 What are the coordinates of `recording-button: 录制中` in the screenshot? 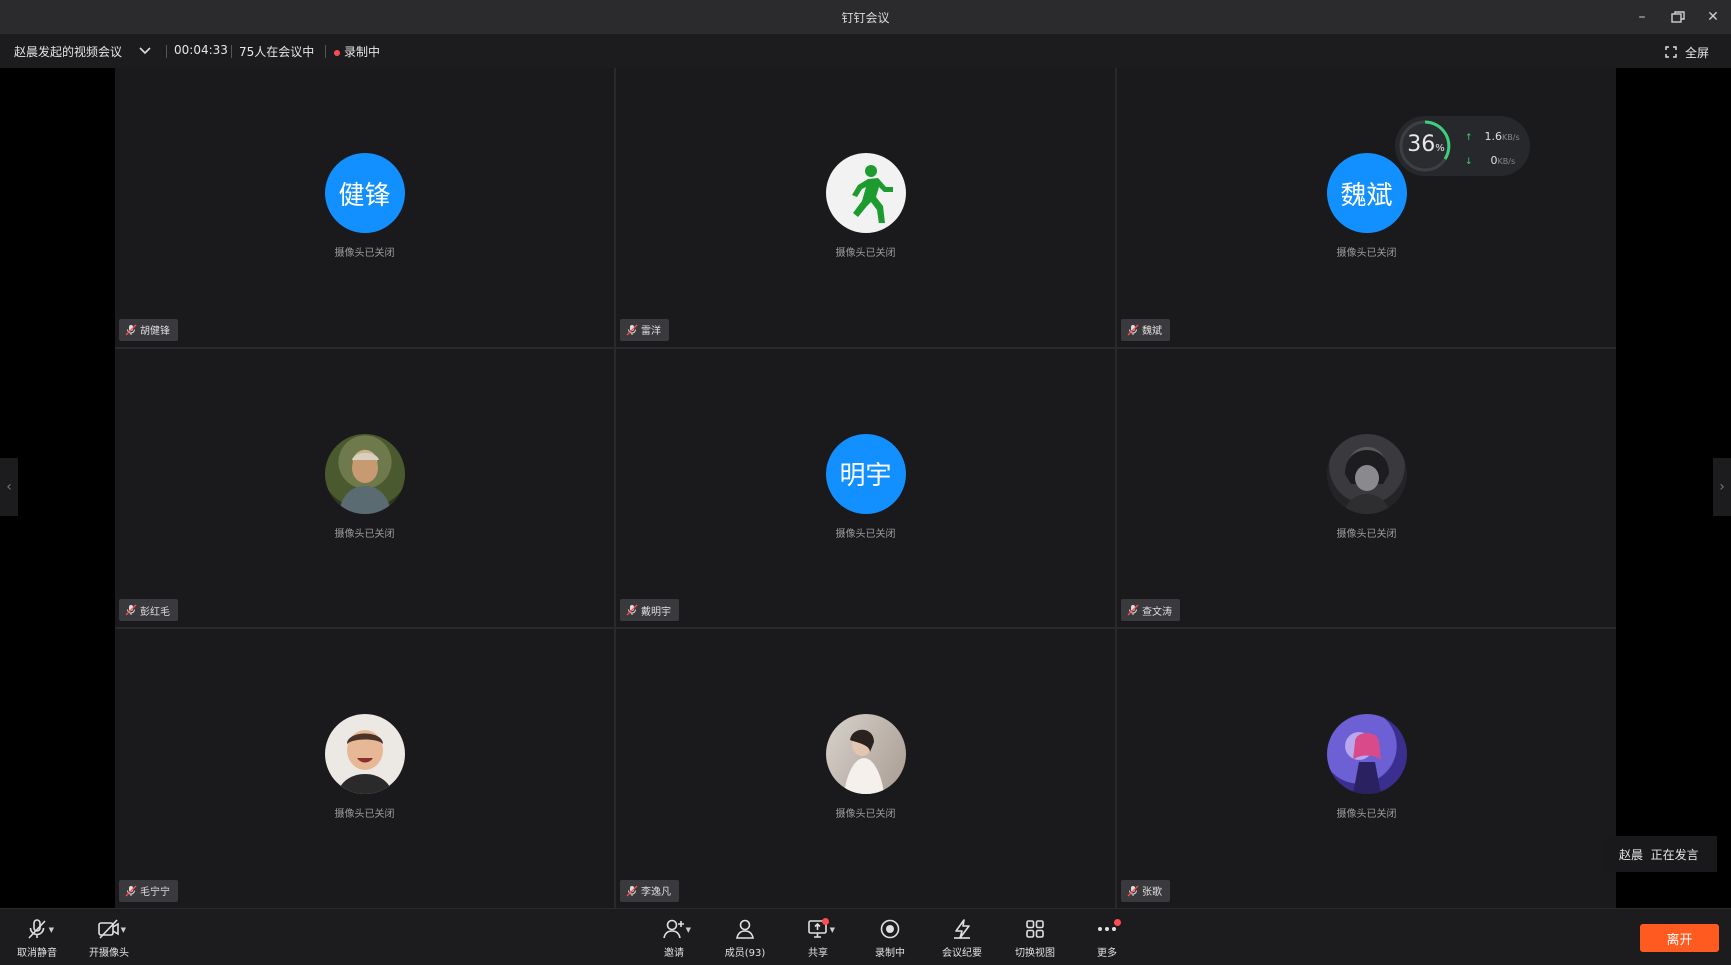 It's located at (890, 938).